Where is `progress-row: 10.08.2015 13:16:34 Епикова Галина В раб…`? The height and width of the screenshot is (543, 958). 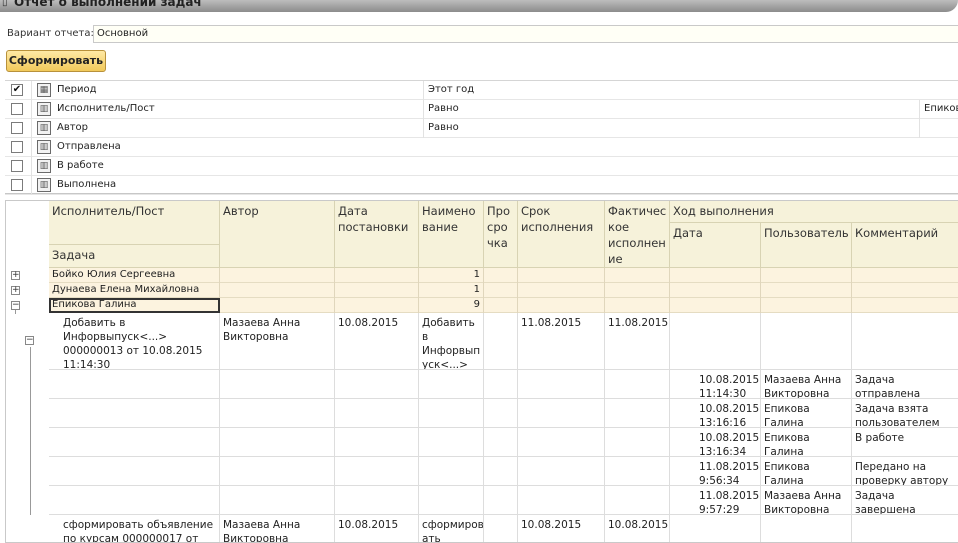
progress-row: 10.08.2015 13:16:34 Епикова Галина В раб… is located at coordinates (503, 442).